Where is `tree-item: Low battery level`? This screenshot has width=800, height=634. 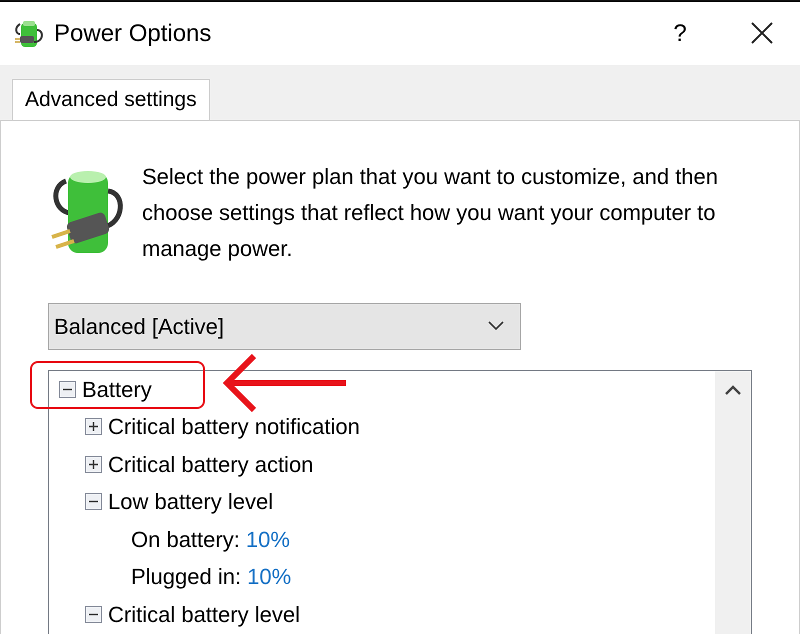 tree-item: Low battery level is located at coordinates (191, 501).